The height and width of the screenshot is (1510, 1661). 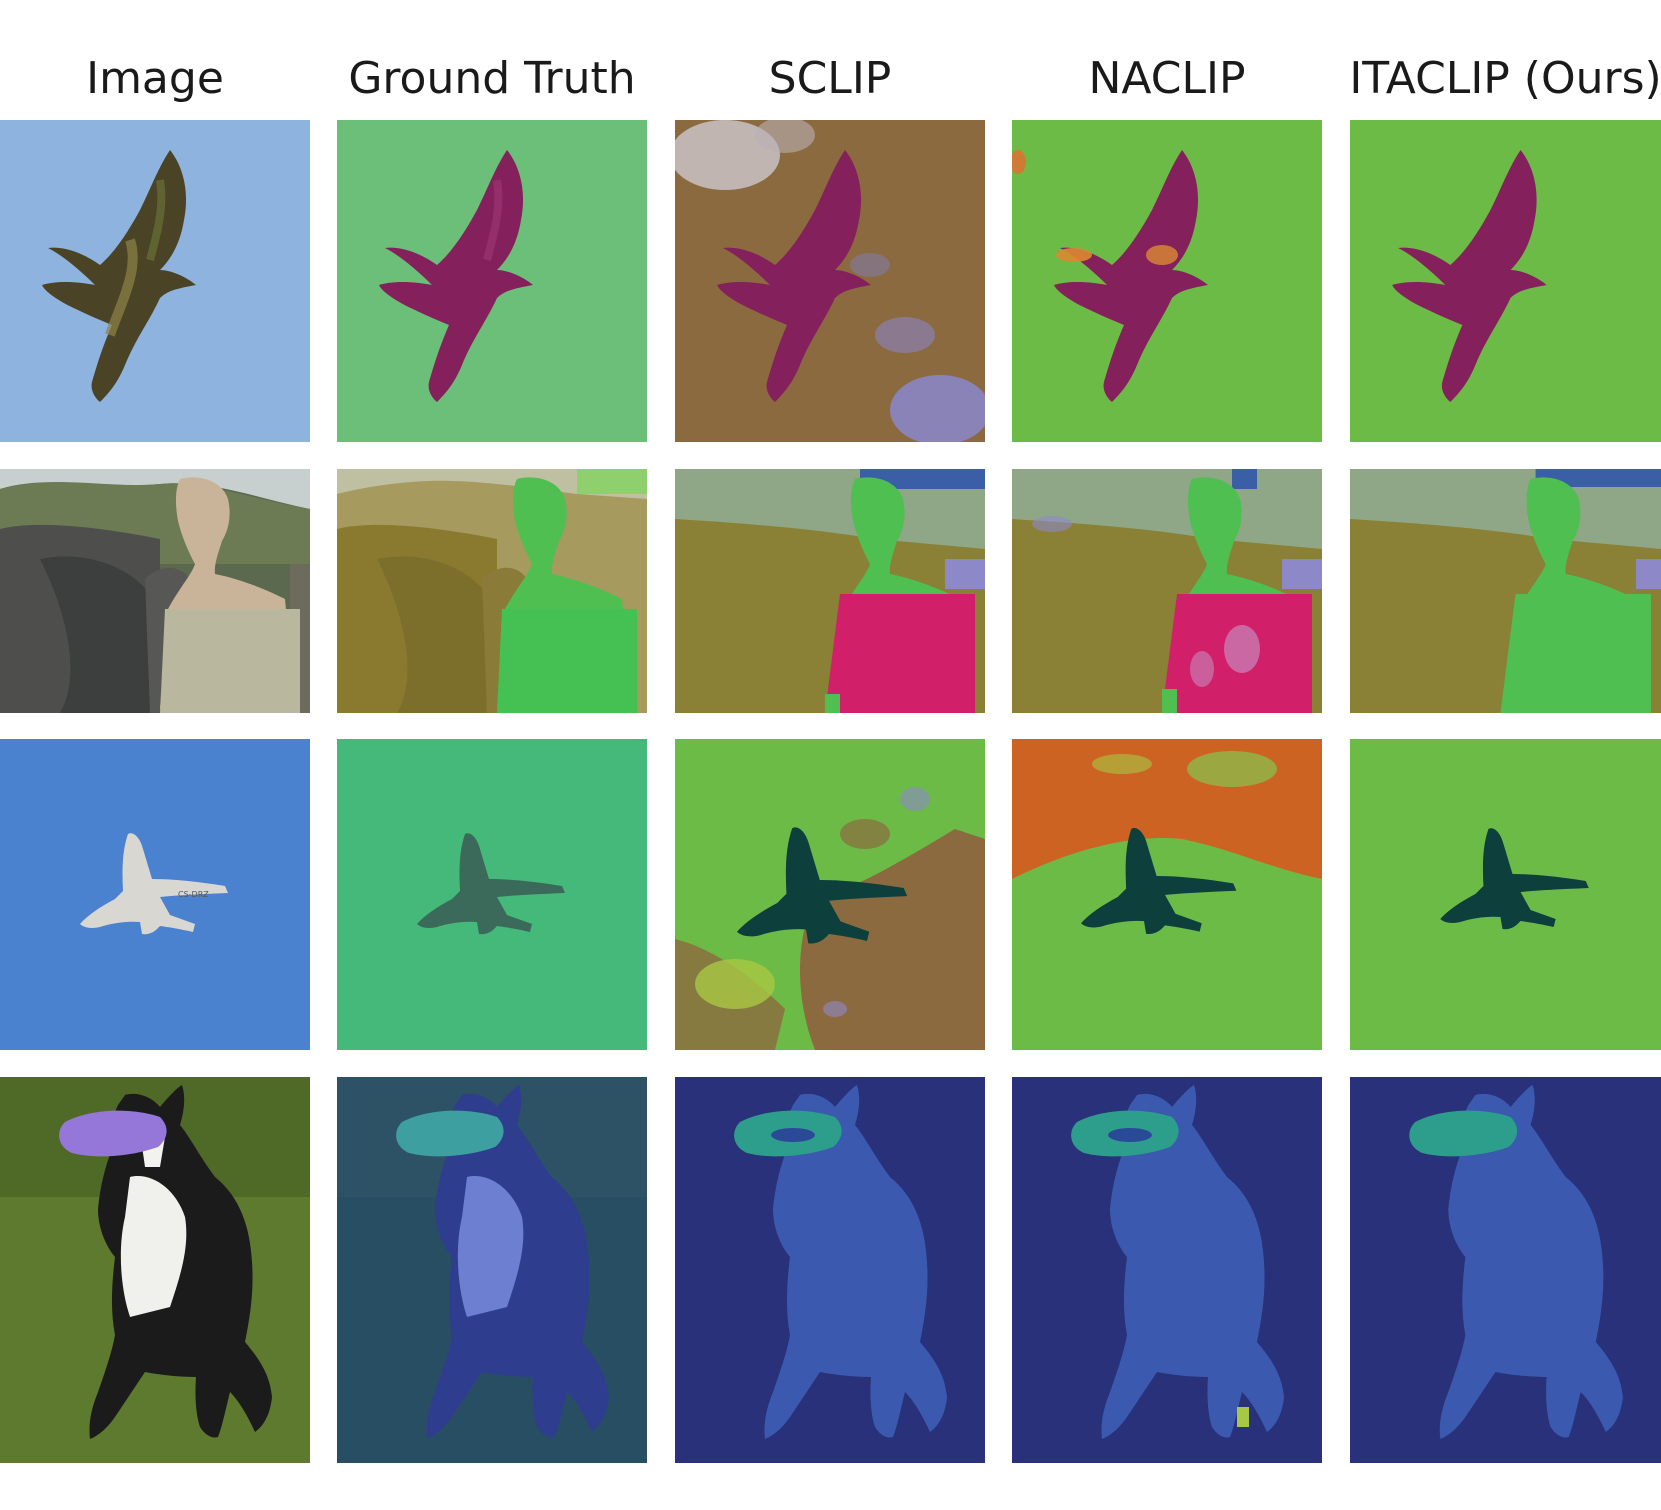 What do you see at coordinates (155, 894) in the screenshot?
I see `panel-row3-image: CS-DRZ` at bounding box center [155, 894].